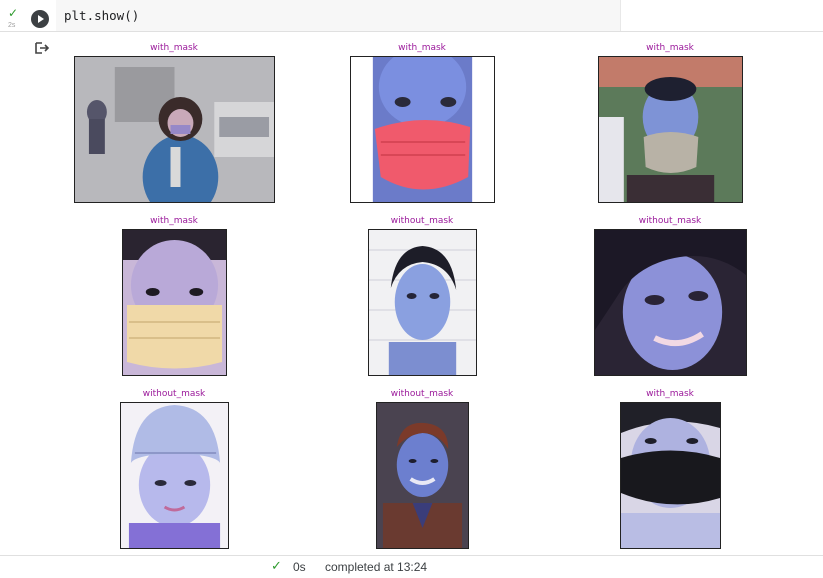 The image size is (823, 578). Describe the element at coordinates (42, 48) in the screenshot. I see `output-menu-icon` at that location.